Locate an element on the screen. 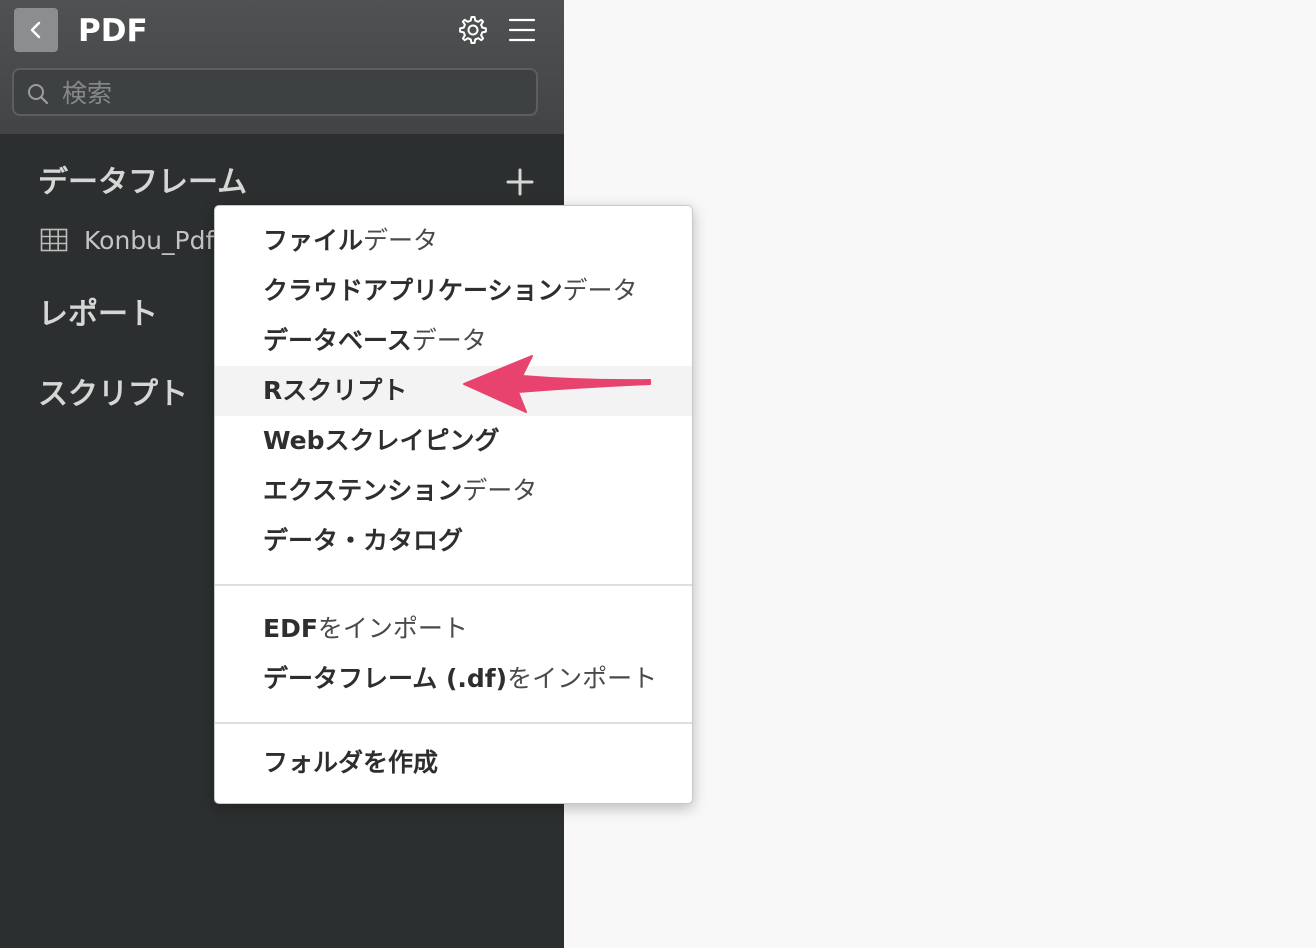  table-icon is located at coordinates (54, 240).